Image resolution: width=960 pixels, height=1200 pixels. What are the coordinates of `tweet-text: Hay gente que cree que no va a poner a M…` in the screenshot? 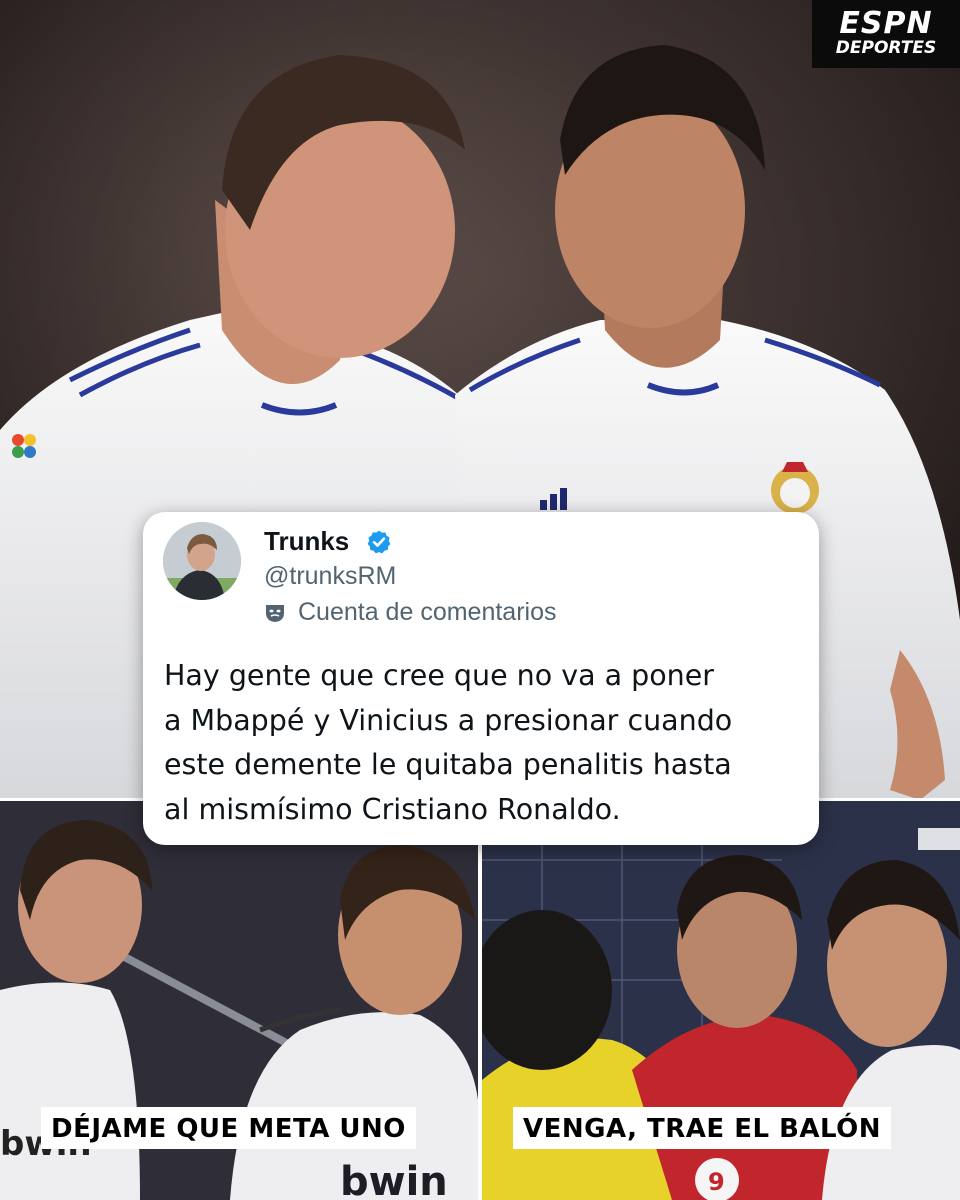 It's located at (448, 742).